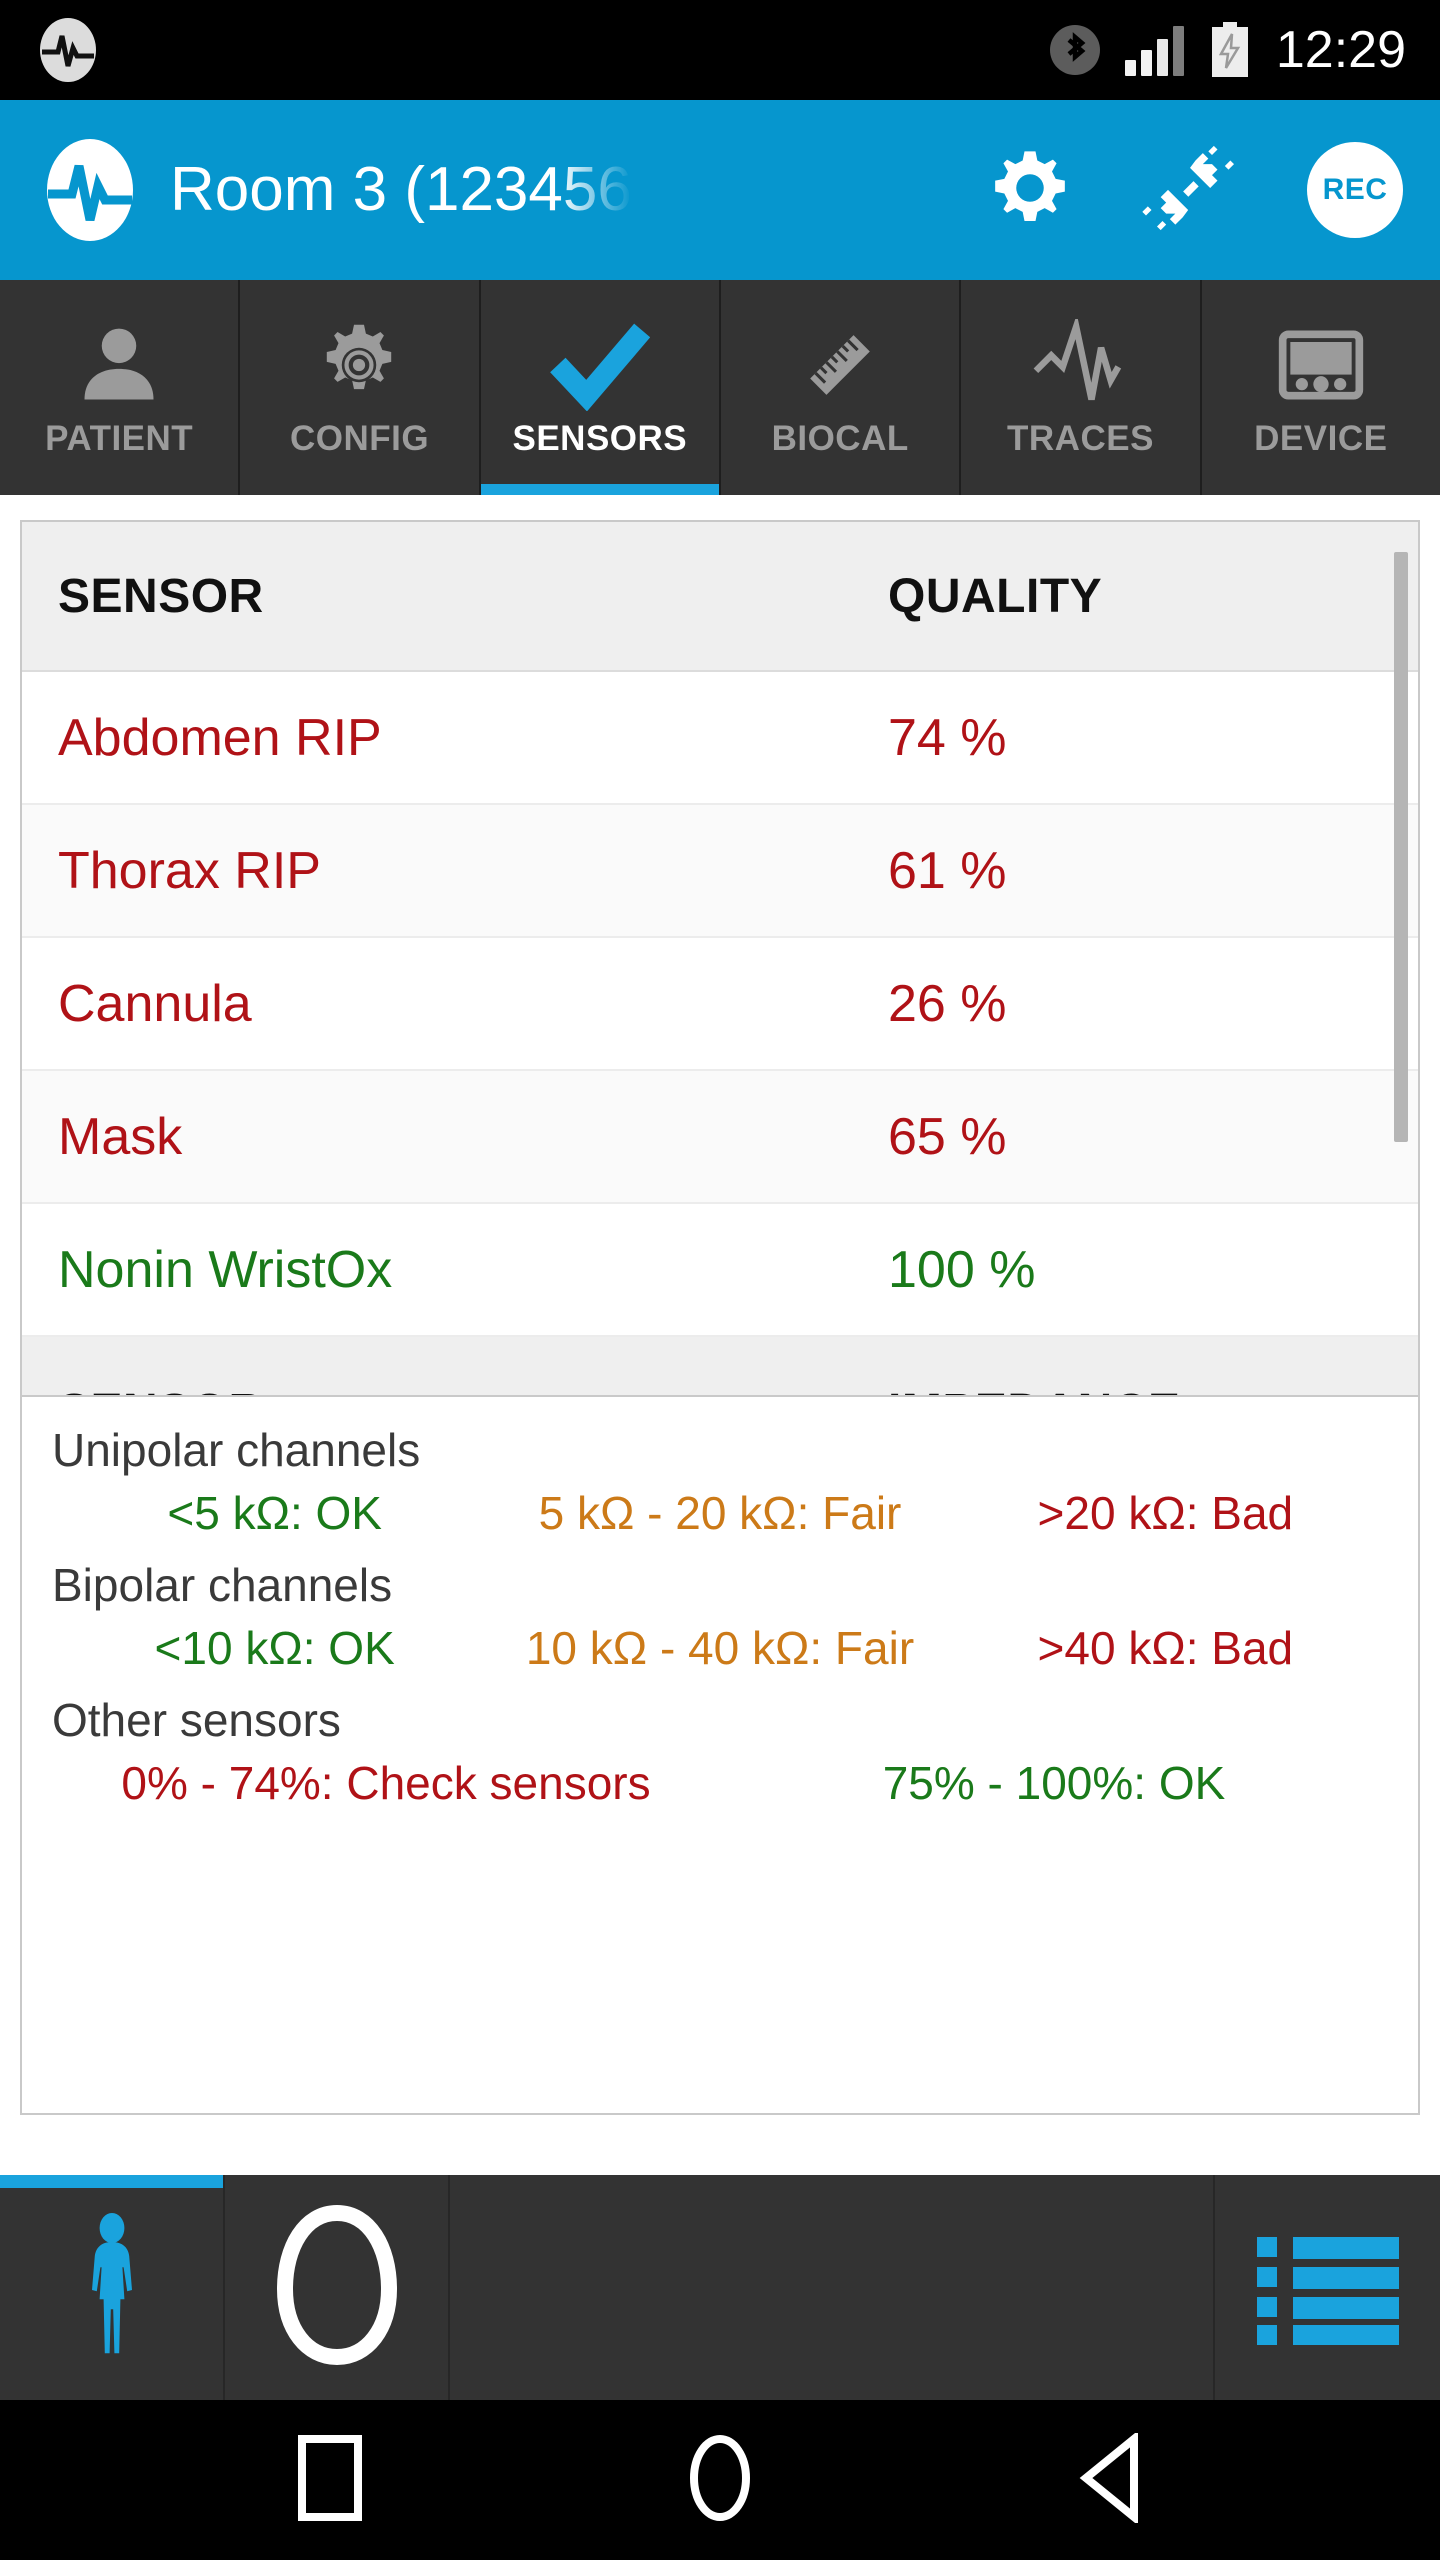  I want to click on legend-bipolar-fair: 10 kΩ - 40 kΩ: Fair, so click(720, 1647).